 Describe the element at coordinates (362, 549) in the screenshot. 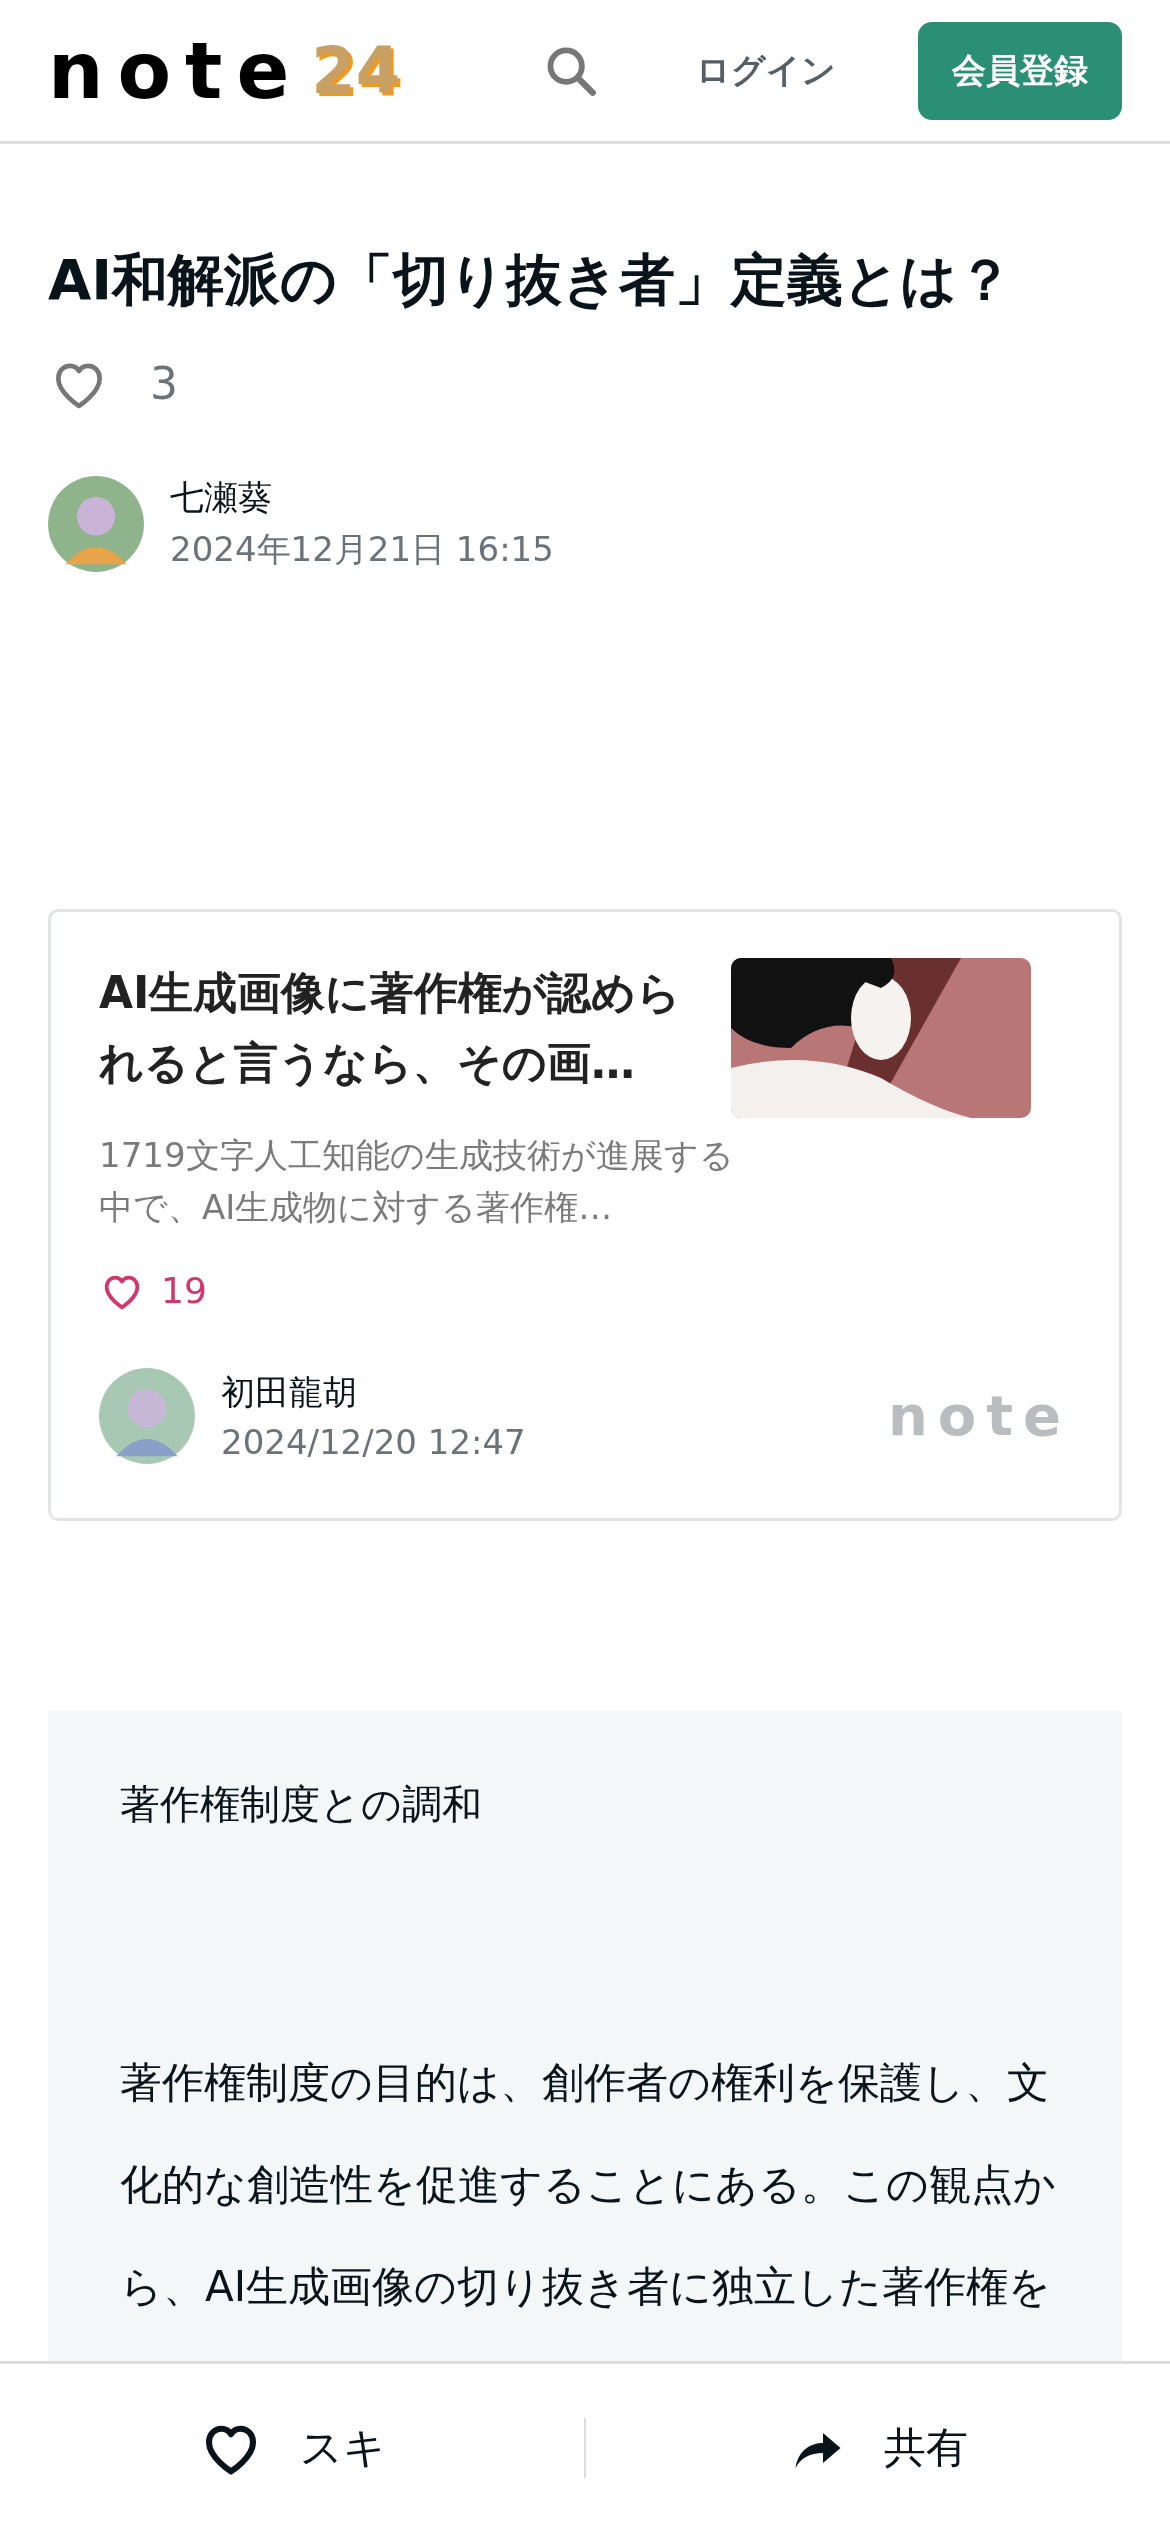

I see `post-date: 2024年12月21日 16:15` at that location.